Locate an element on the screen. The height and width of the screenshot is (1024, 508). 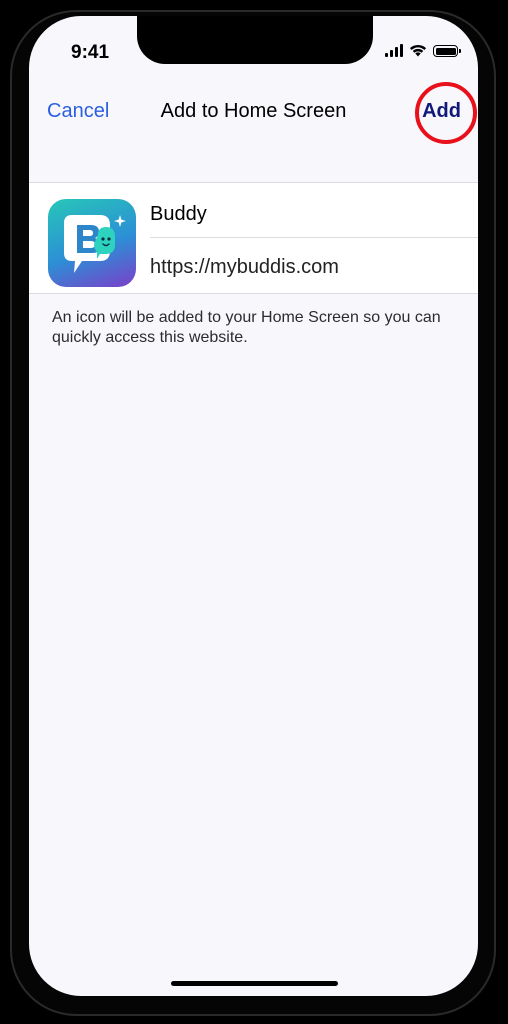
buddy-app-icon is located at coordinates (92, 243).